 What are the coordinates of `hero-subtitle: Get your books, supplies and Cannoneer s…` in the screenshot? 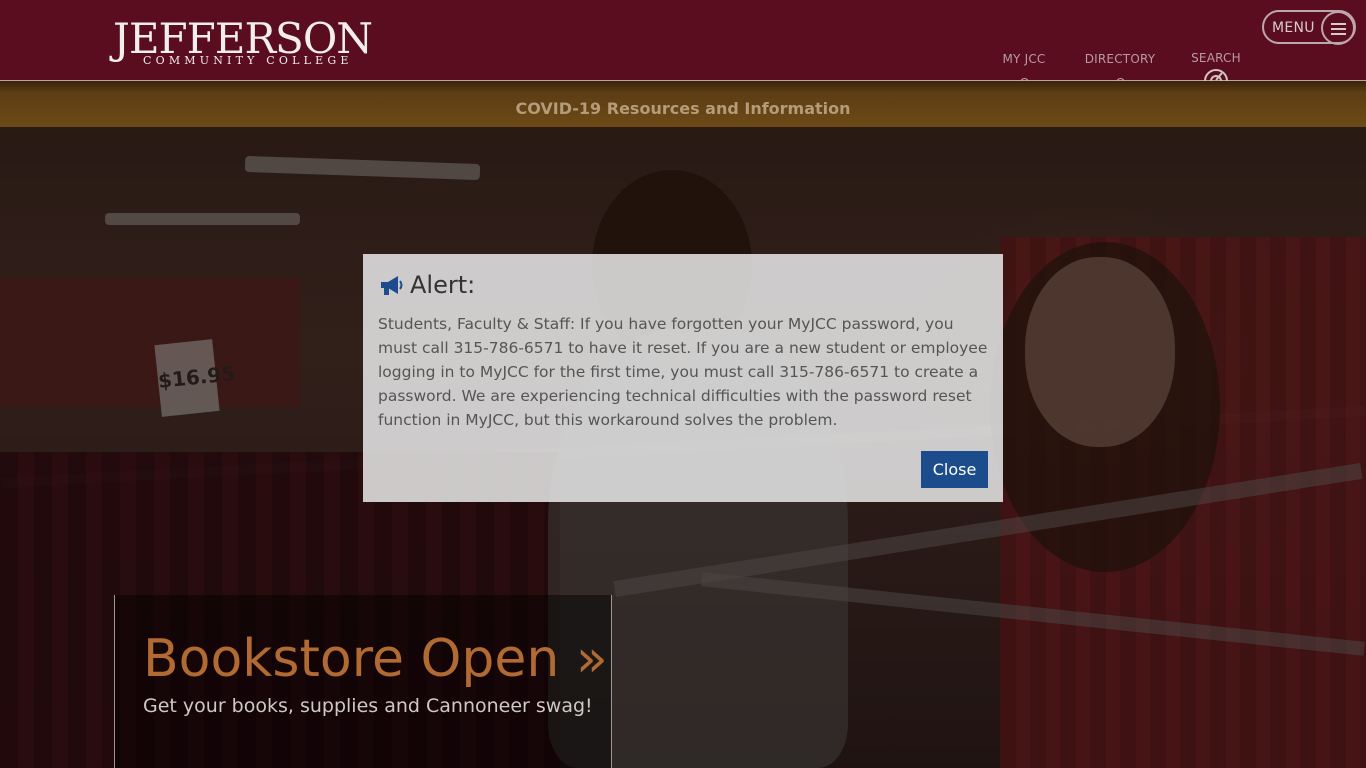 It's located at (368, 706).